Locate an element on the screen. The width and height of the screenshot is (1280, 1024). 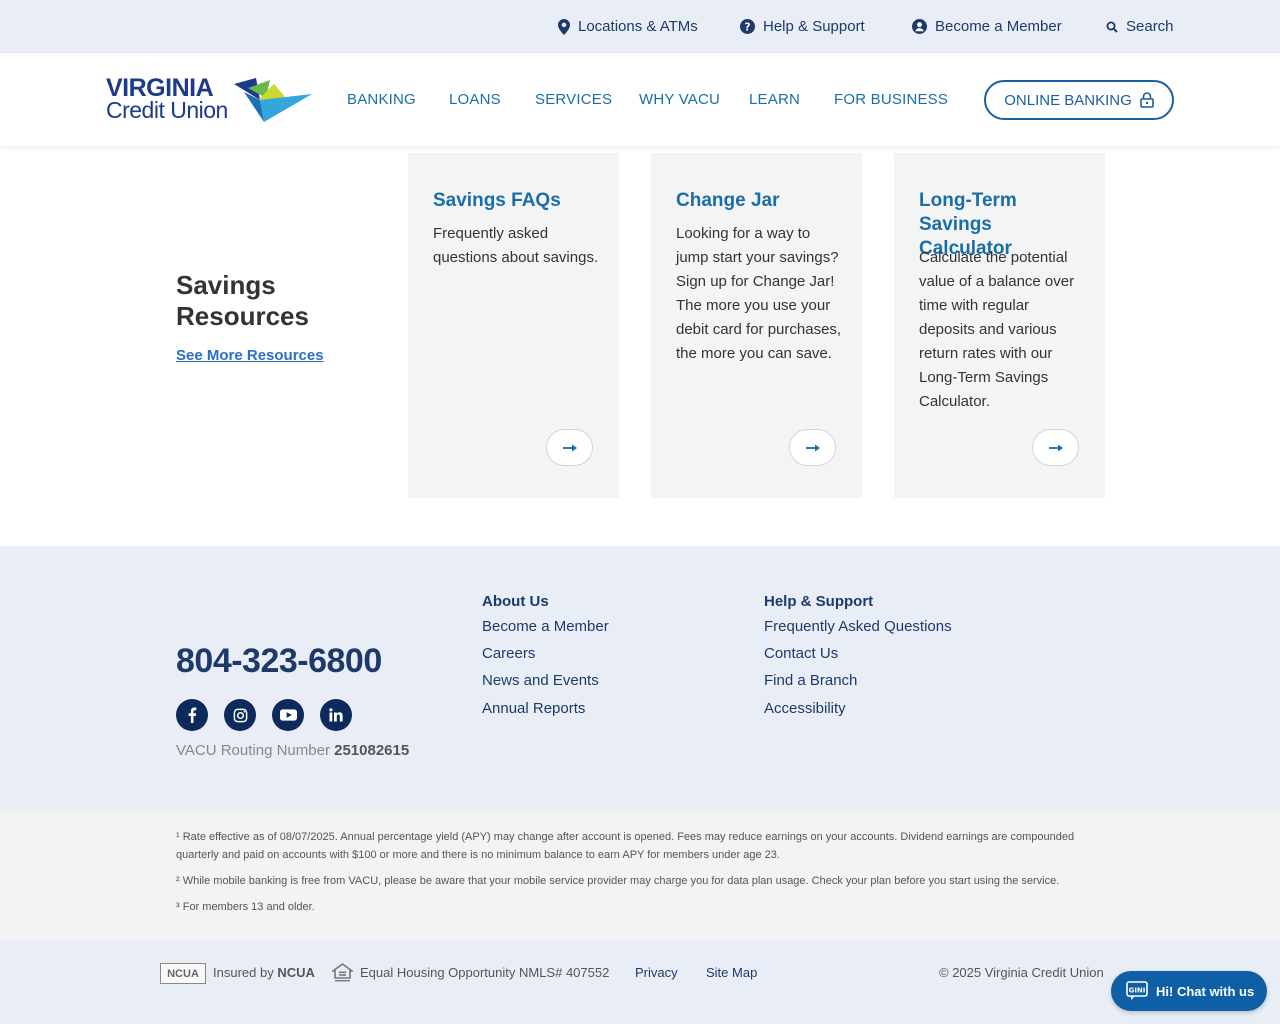
footer-link-annual-reports: Annual Reports is located at coordinates (533, 708).